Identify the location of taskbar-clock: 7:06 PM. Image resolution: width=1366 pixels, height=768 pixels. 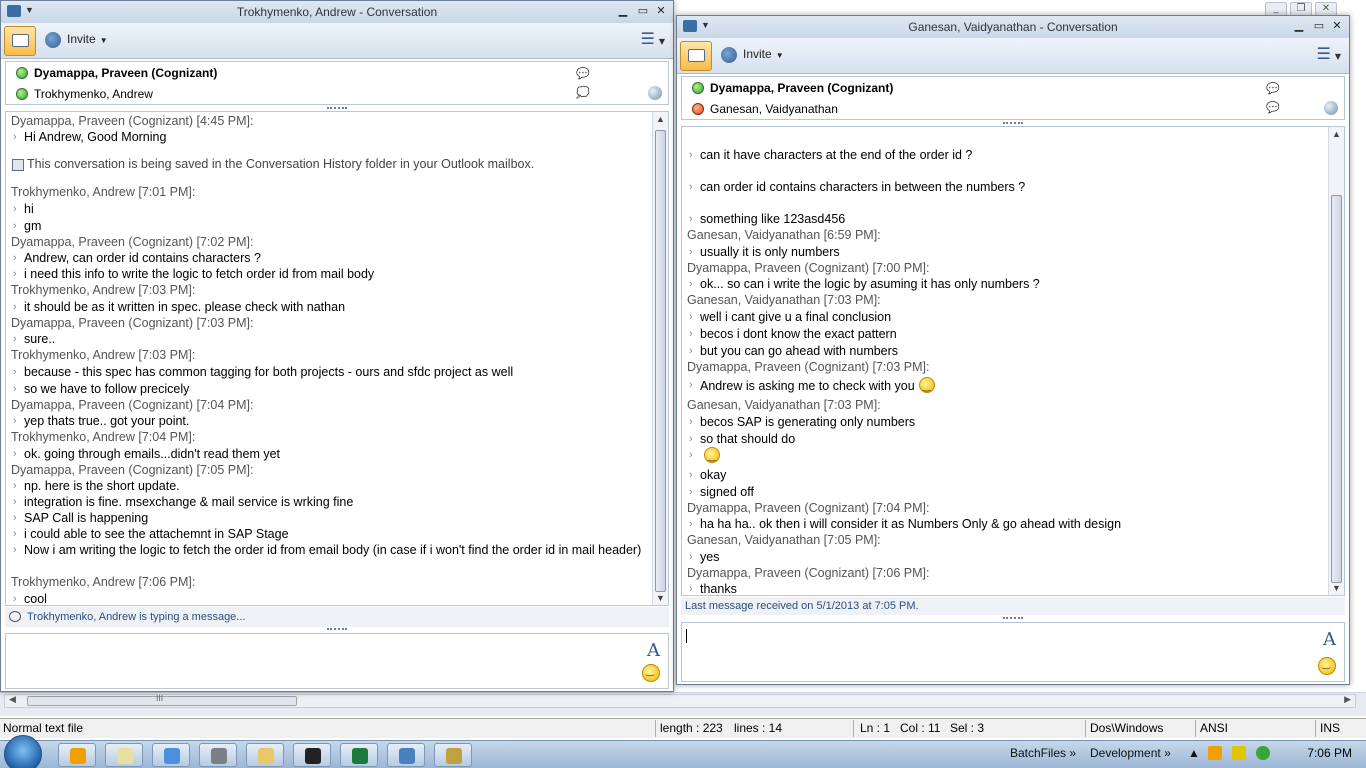
(1329, 753).